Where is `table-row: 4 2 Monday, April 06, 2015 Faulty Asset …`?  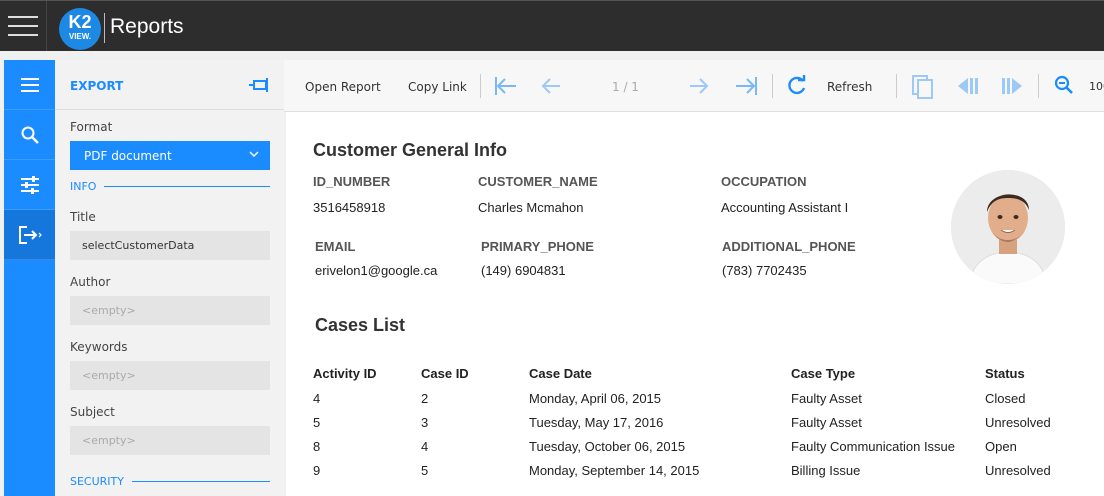
table-row: 4 2 Monday, April 06, 2015 Faulty Asset … is located at coordinates (694, 398).